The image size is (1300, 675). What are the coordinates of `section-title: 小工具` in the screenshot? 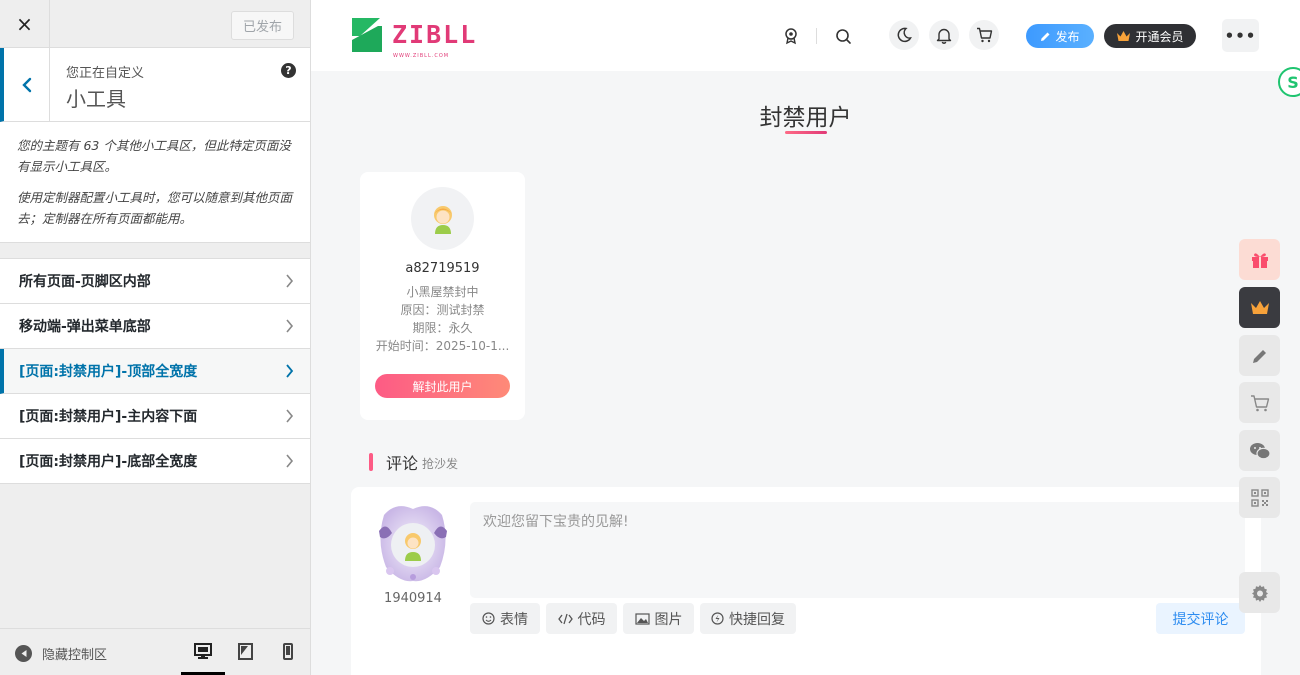 It's located at (96, 99).